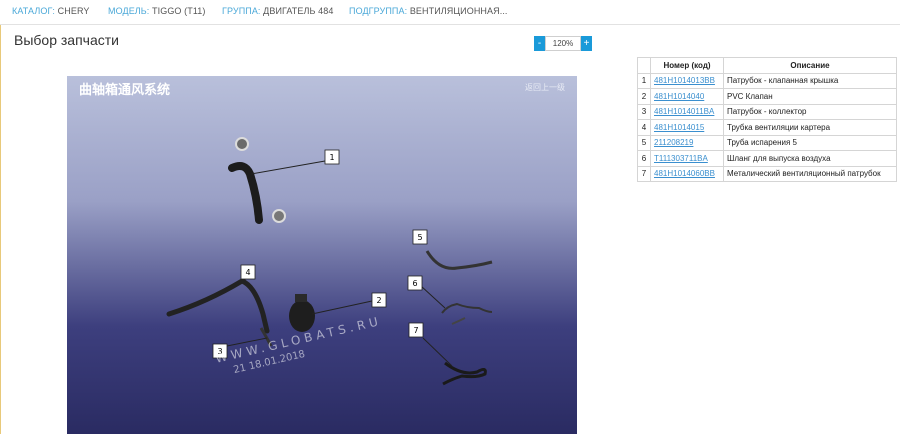  What do you see at coordinates (684, 173) in the screenshot?
I see `part-code-link: 481H1014060BB` at bounding box center [684, 173].